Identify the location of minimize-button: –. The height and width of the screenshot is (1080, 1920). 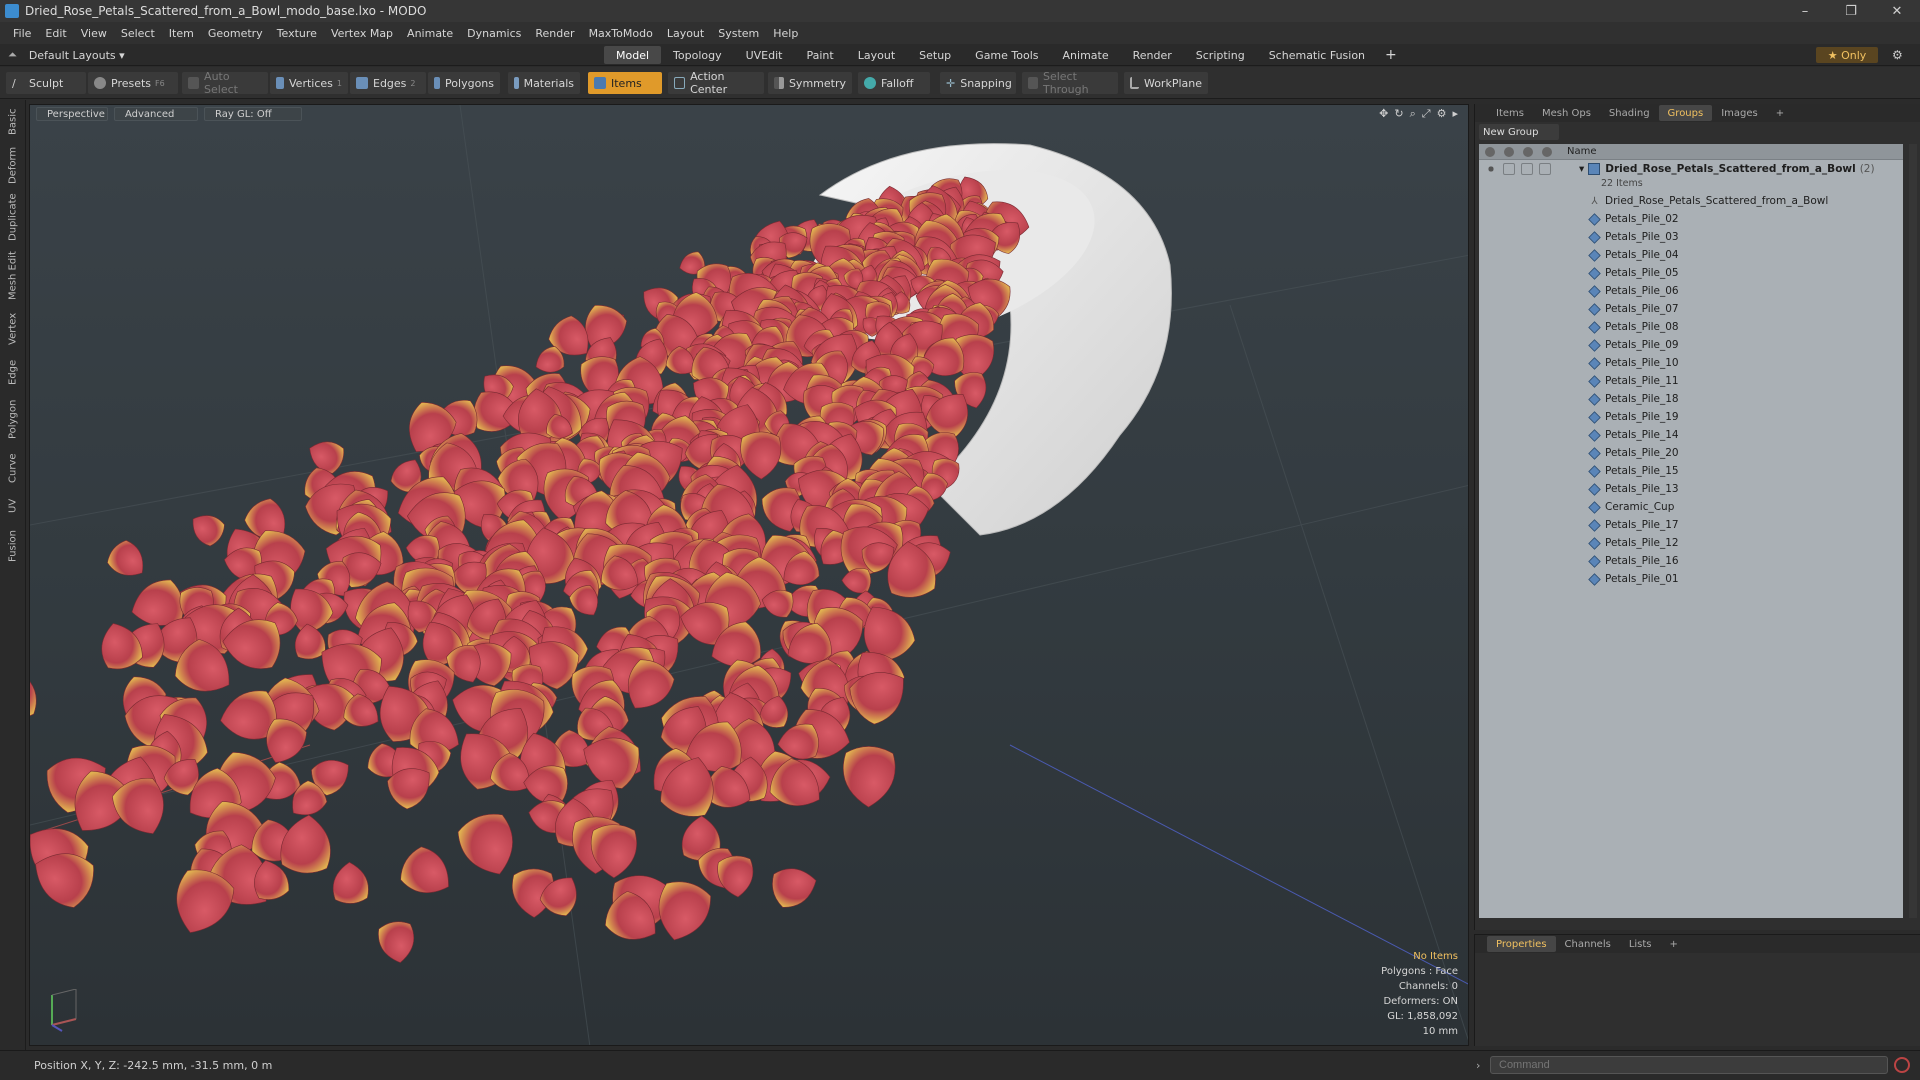
(1805, 11).